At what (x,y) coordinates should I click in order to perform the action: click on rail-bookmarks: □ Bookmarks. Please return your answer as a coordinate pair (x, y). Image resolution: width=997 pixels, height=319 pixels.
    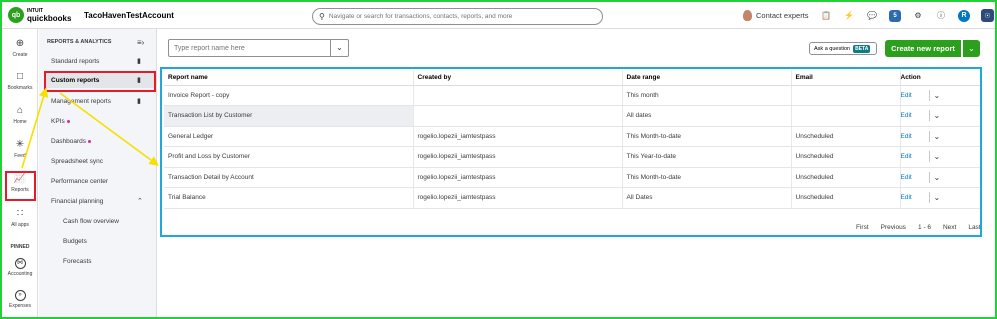
    Looking at the image, I should click on (20, 81).